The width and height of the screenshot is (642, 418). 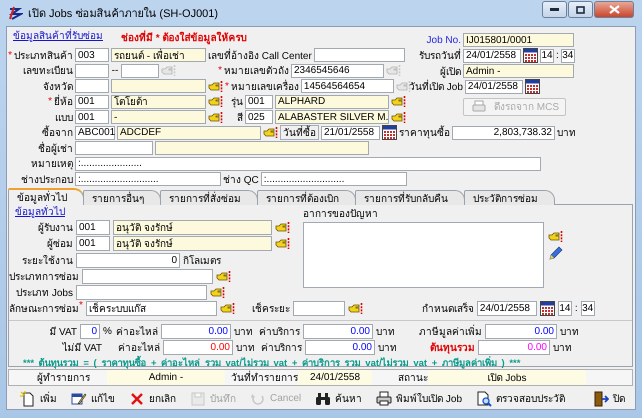 I want to click on text-field: Admin -, so click(x=518, y=71).